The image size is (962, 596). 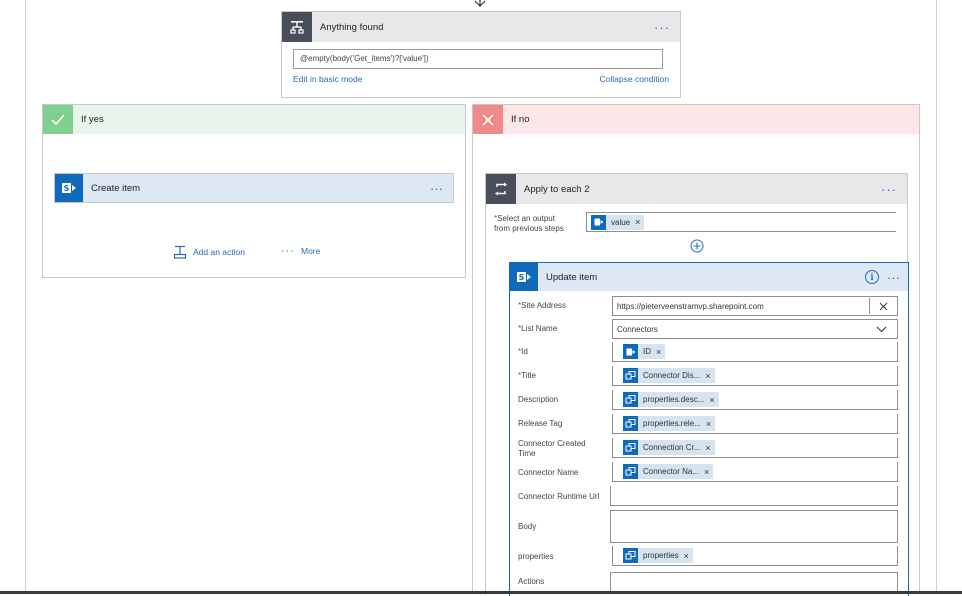 What do you see at coordinates (696, 119) in the screenshot?
I see `if-no-header: If no` at bounding box center [696, 119].